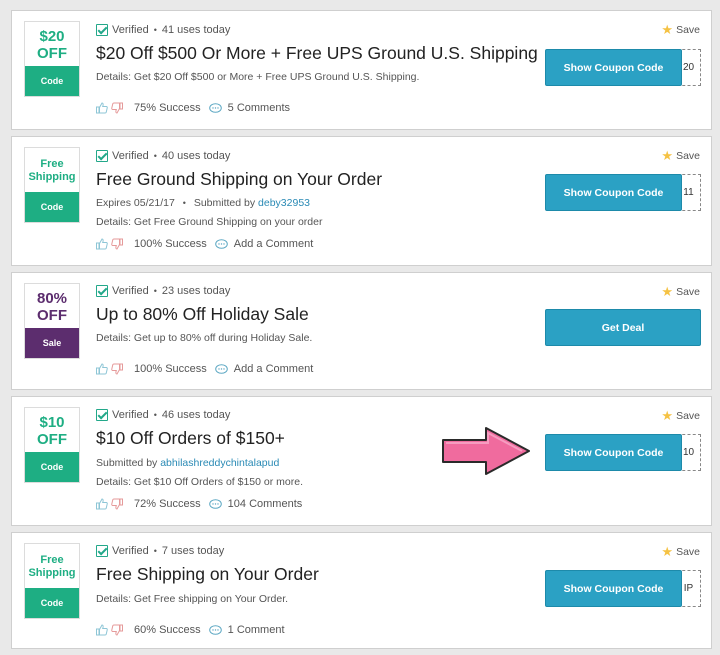 Image resolution: width=720 pixels, height=655 pixels. What do you see at coordinates (256, 630) in the screenshot?
I see `comments-link: 1 Comment` at bounding box center [256, 630].